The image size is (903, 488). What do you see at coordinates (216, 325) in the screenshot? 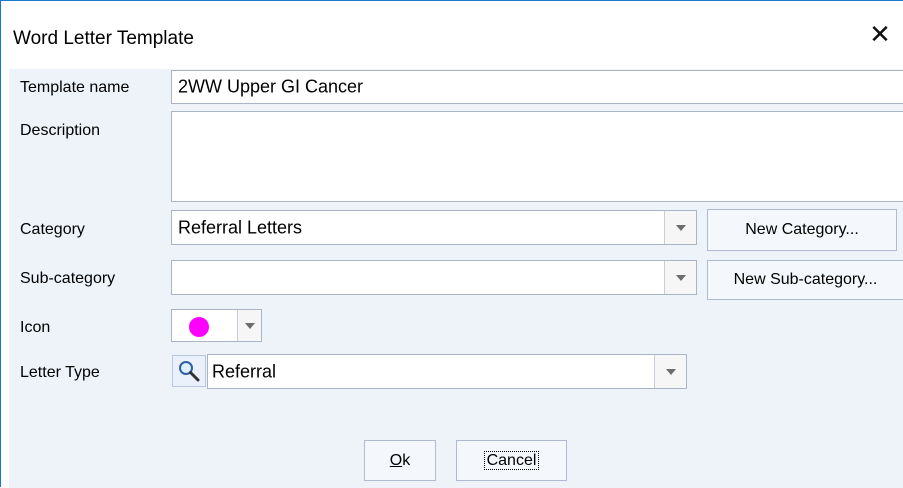
I see `icon-color-picker` at bounding box center [216, 325].